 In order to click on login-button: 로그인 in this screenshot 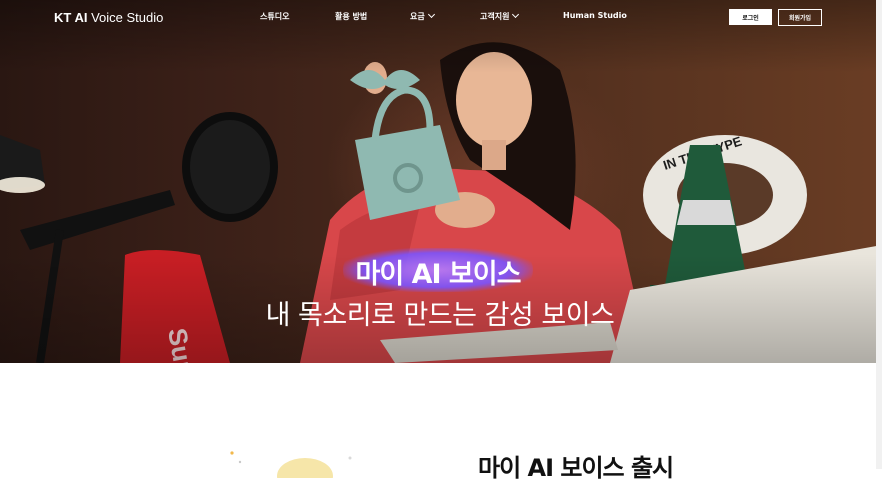, I will do `click(750, 17)`.